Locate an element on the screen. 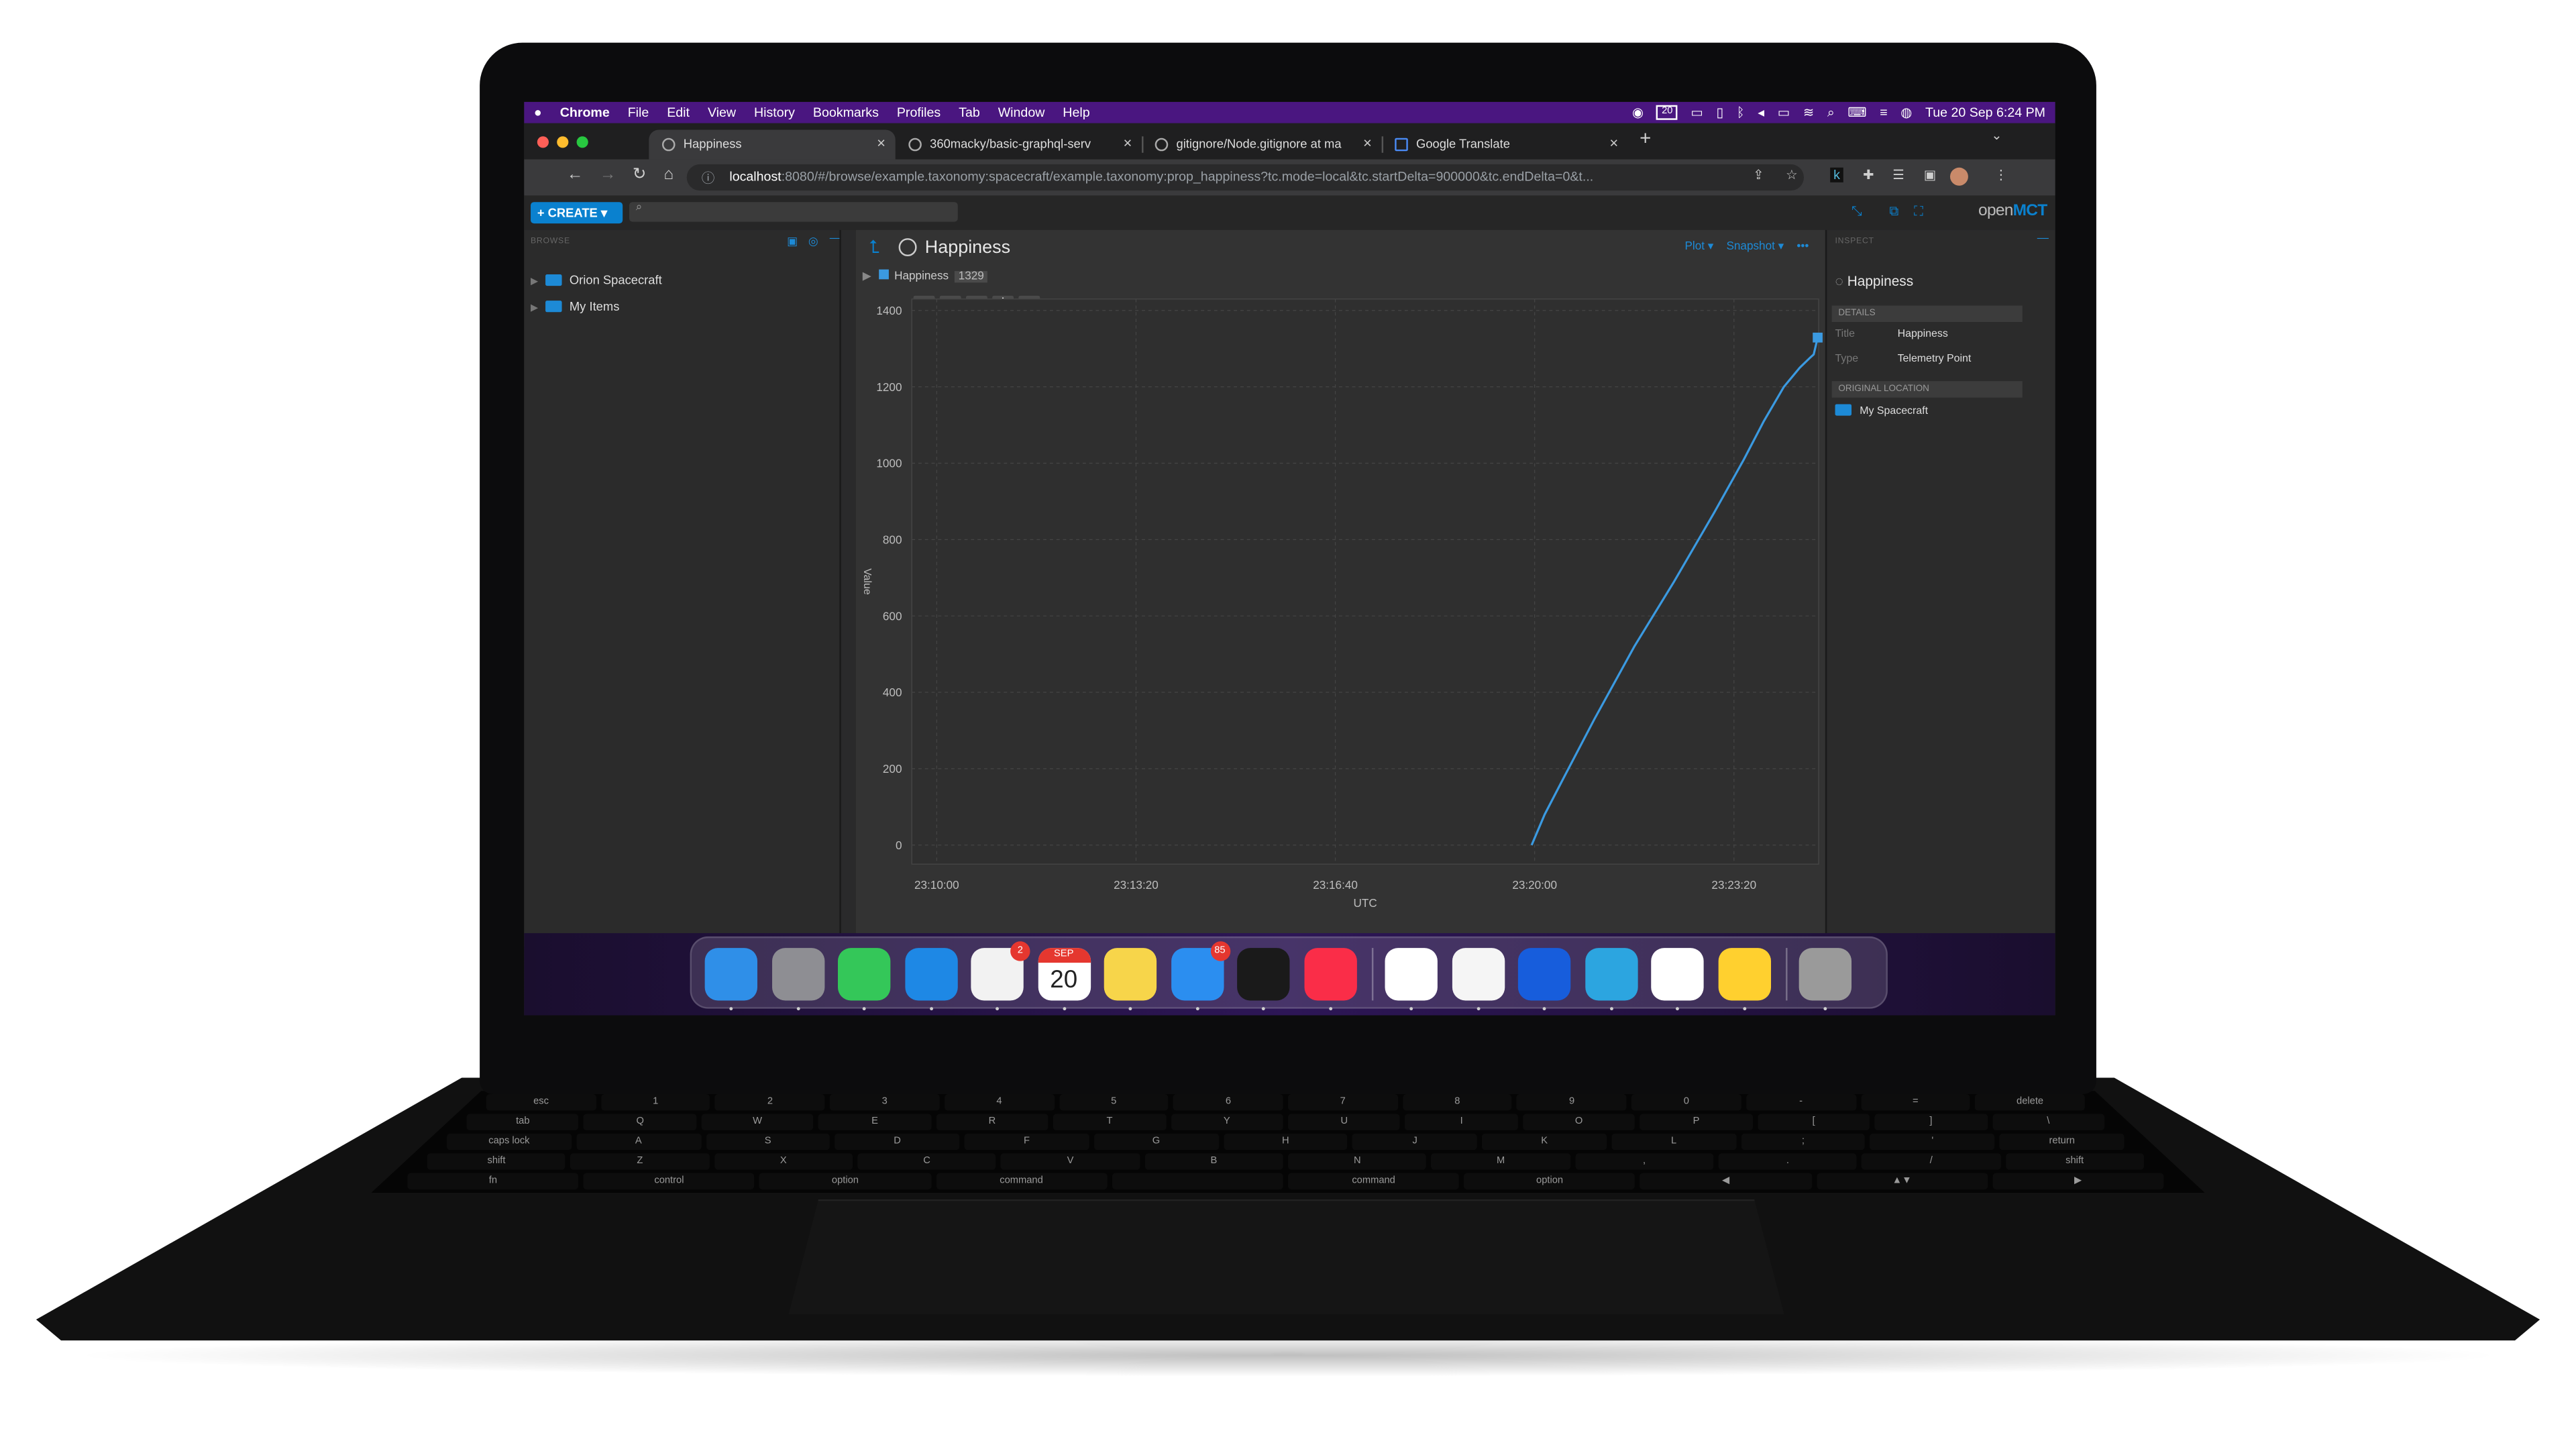 This screenshot has height=1449, width=2576. search-input: ⌕ is located at coordinates (793, 212).